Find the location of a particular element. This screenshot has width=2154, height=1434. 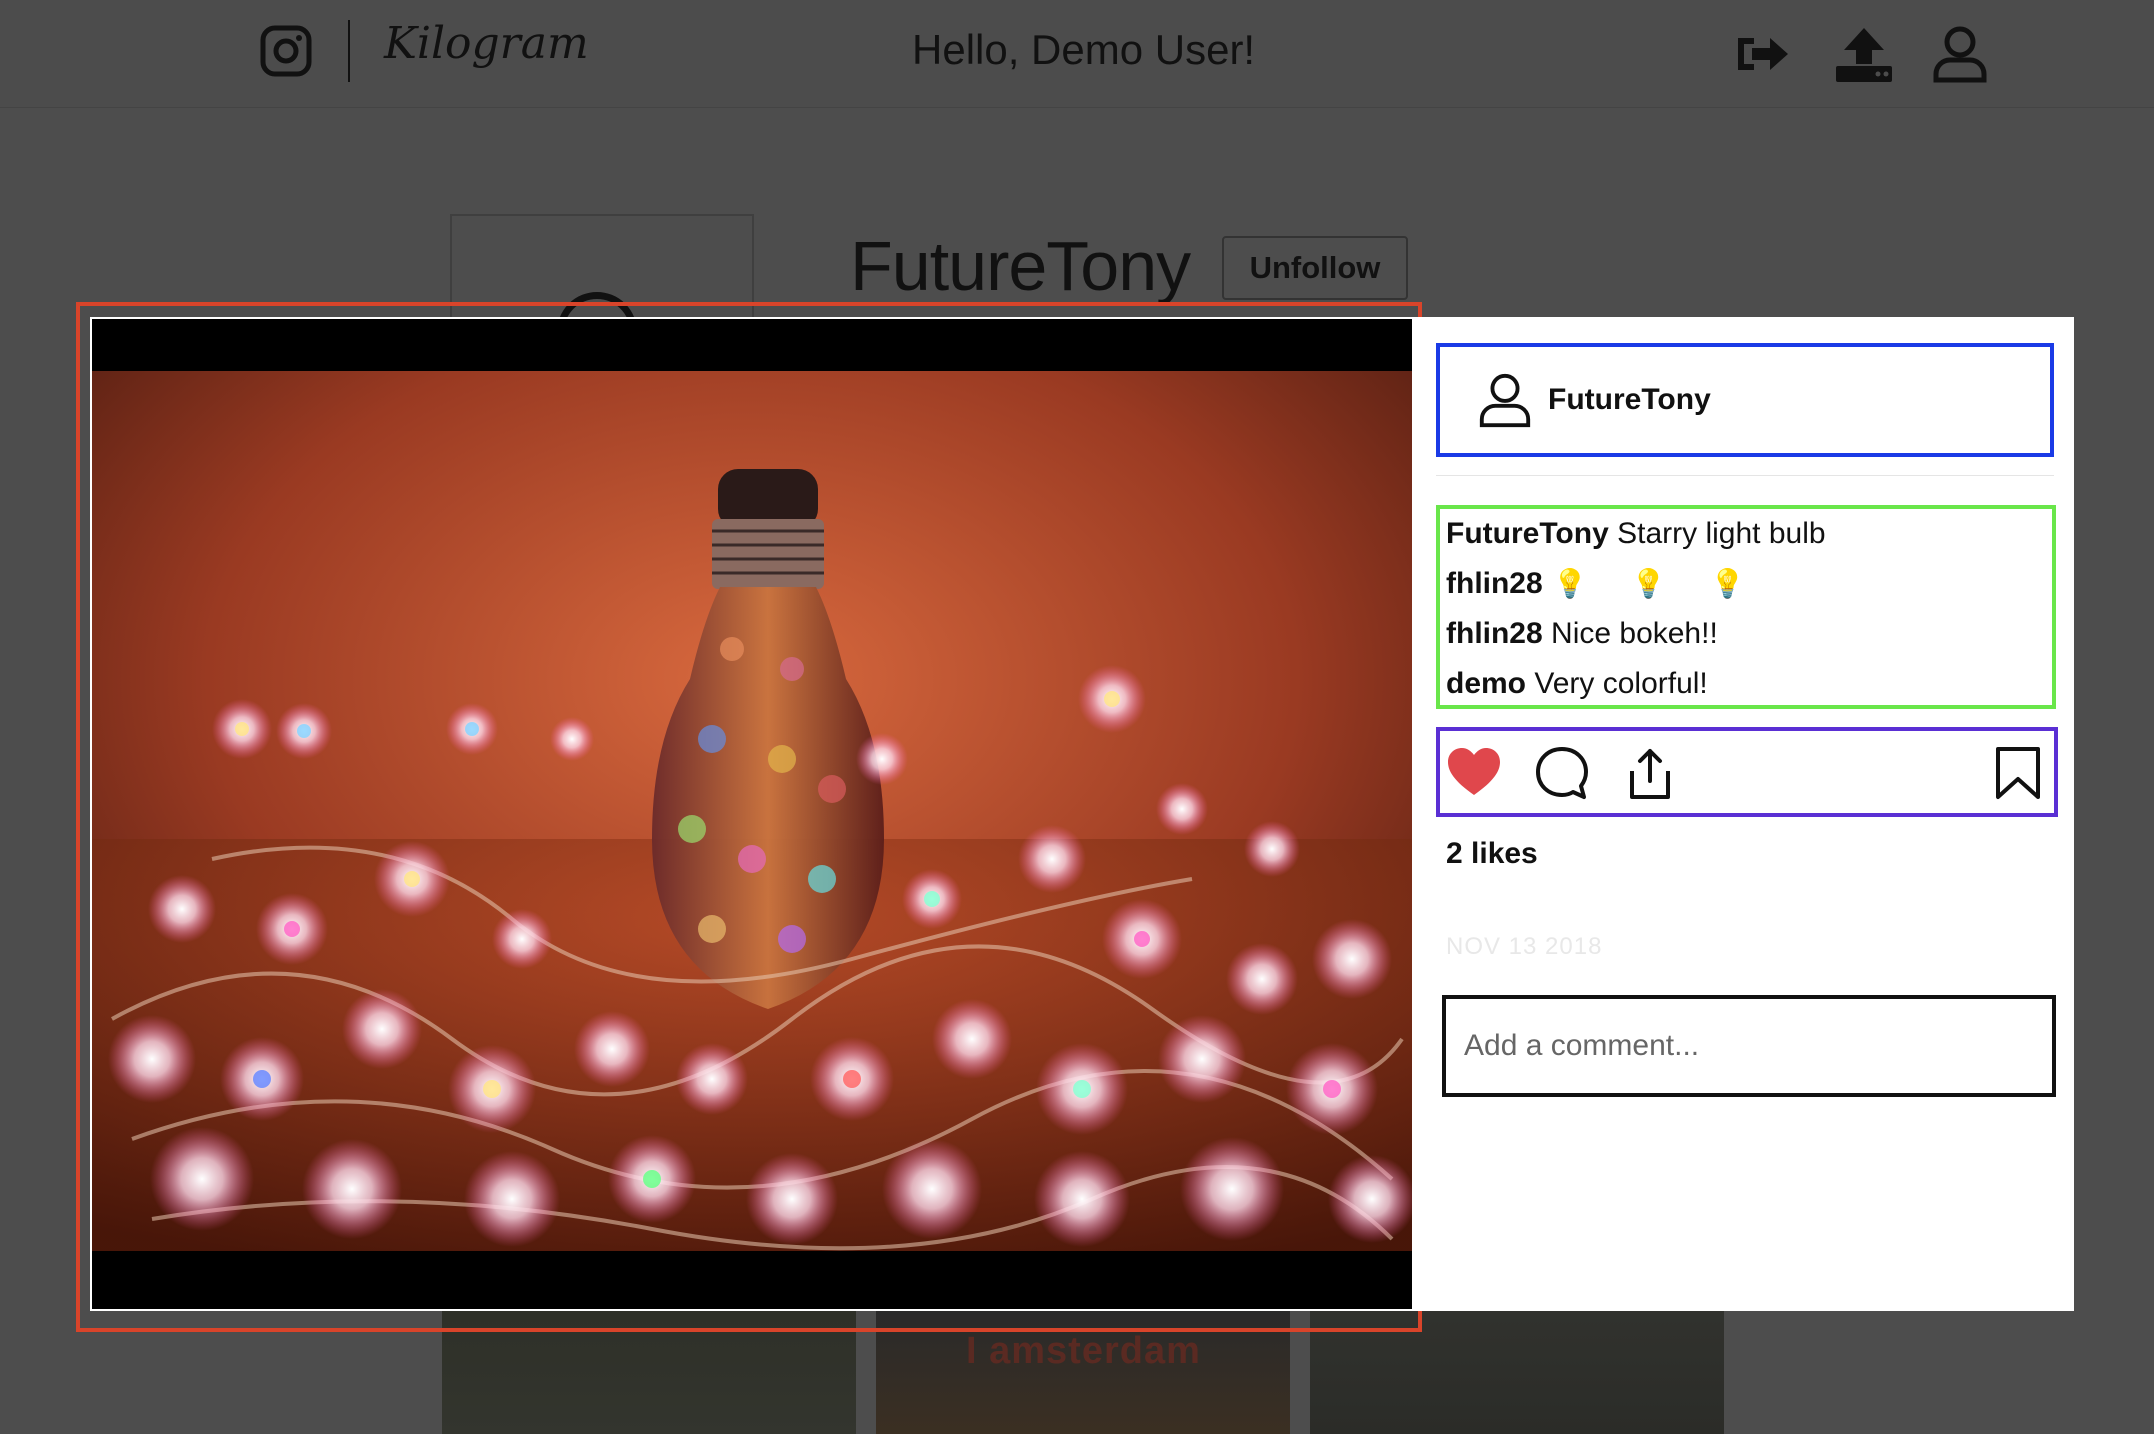

comment-item: fhlin28 💡 💡 💡 is located at coordinates (1746, 588).